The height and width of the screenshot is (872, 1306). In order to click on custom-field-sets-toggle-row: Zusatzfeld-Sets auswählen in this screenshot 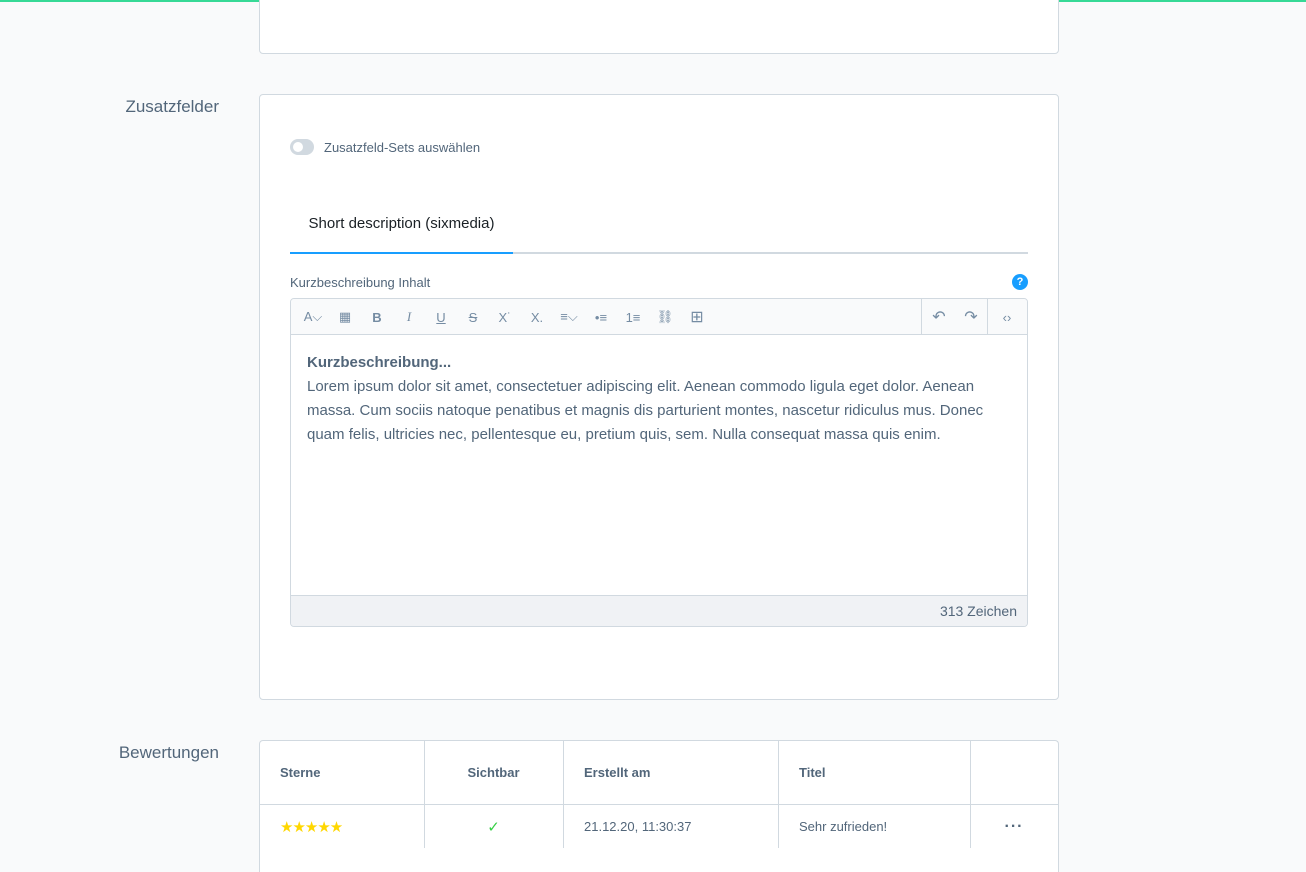, I will do `click(385, 147)`.